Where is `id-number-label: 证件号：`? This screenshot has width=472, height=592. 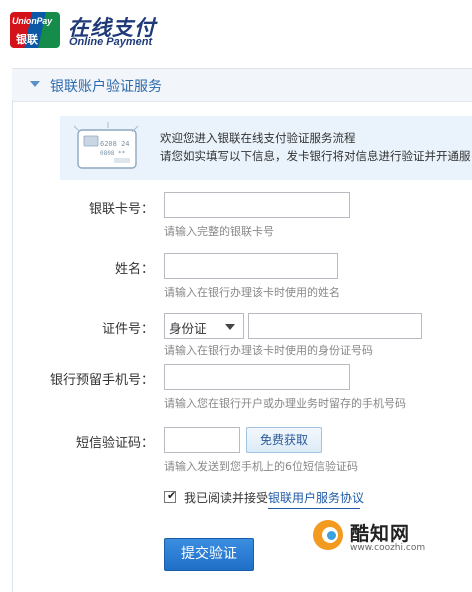 id-number-label: 证件号： is located at coordinates (127, 329).